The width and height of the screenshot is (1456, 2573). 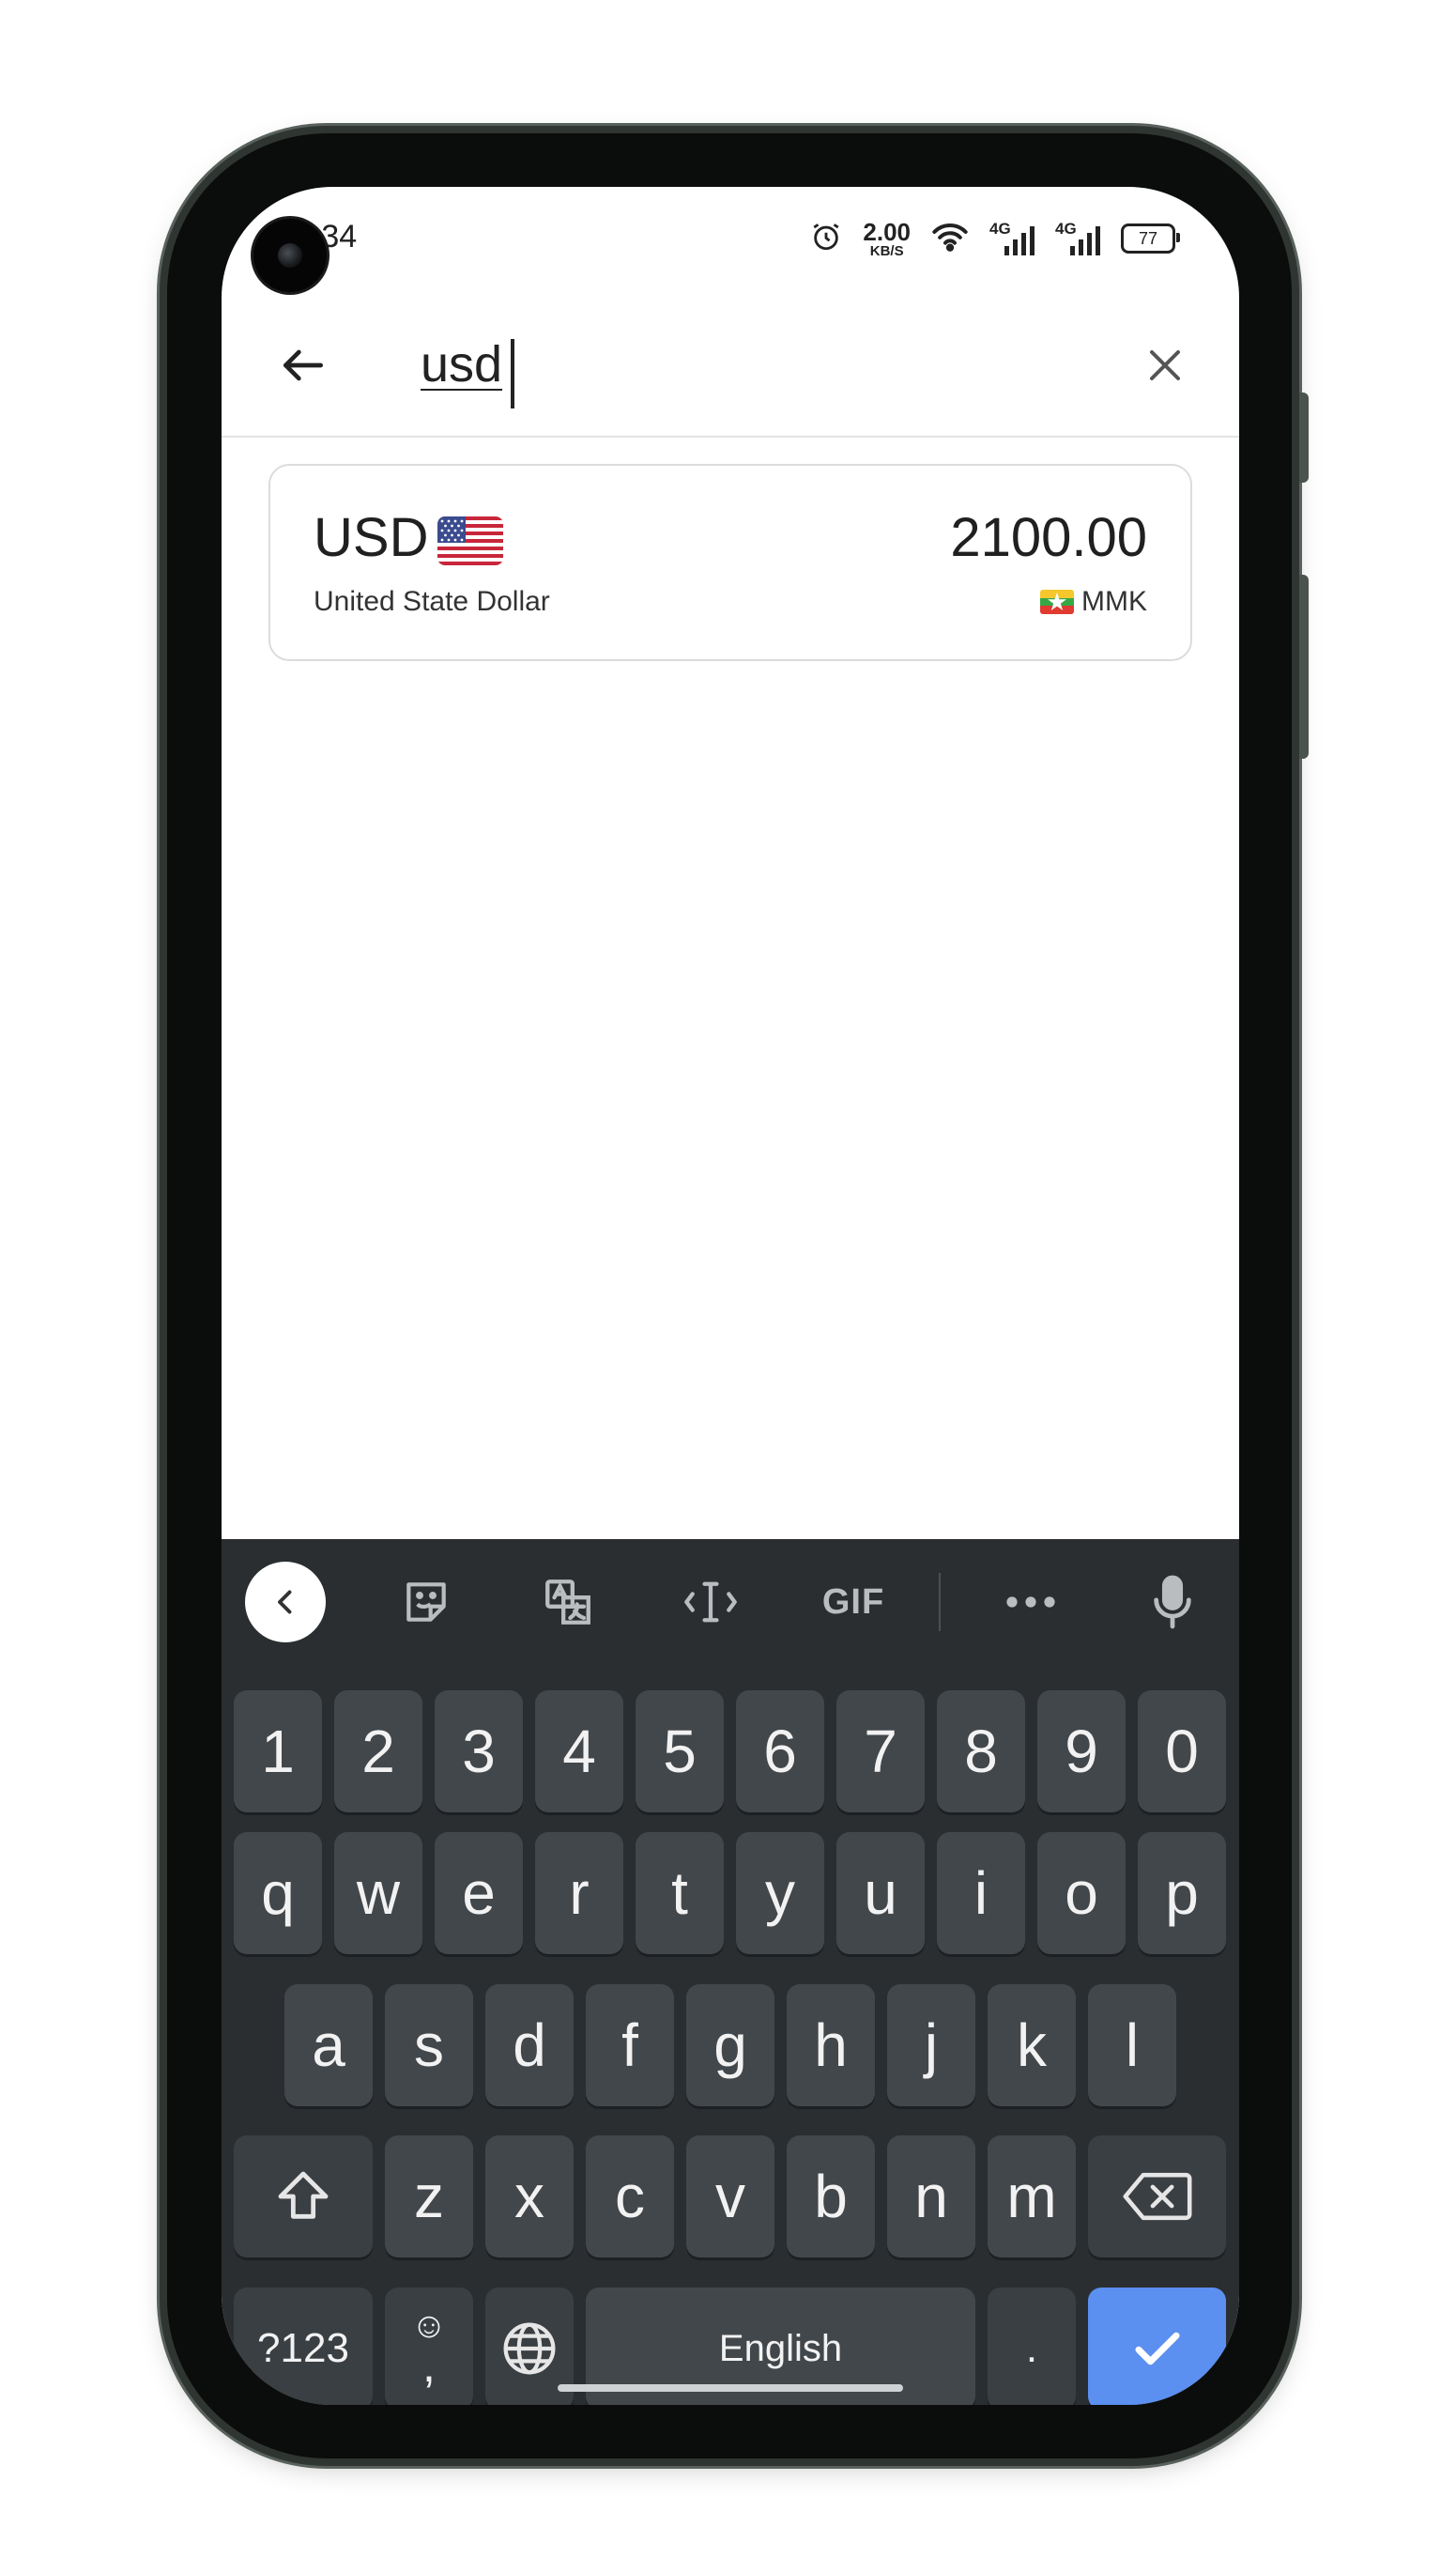 What do you see at coordinates (981, 1751) in the screenshot?
I see `key-8: 8` at bounding box center [981, 1751].